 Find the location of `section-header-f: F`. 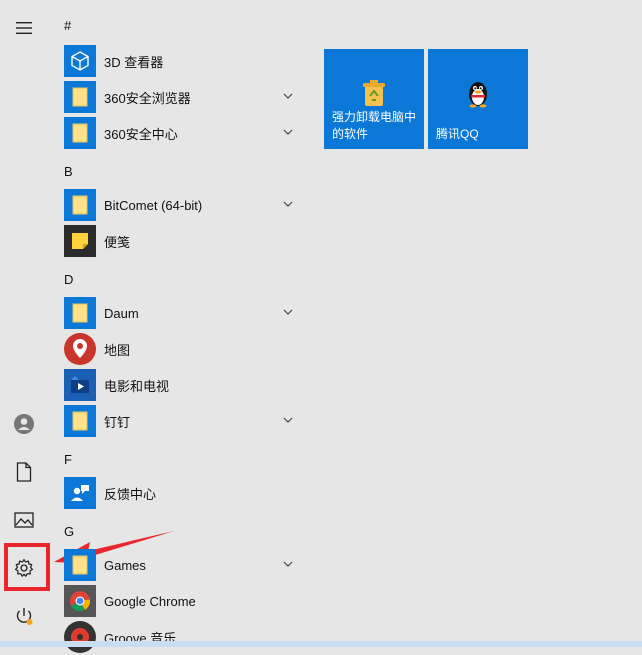

section-header-f: F is located at coordinates (68, 459).